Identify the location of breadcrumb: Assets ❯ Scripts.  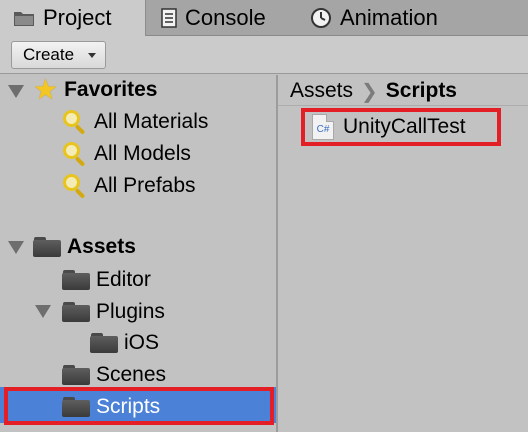
(373, 91).